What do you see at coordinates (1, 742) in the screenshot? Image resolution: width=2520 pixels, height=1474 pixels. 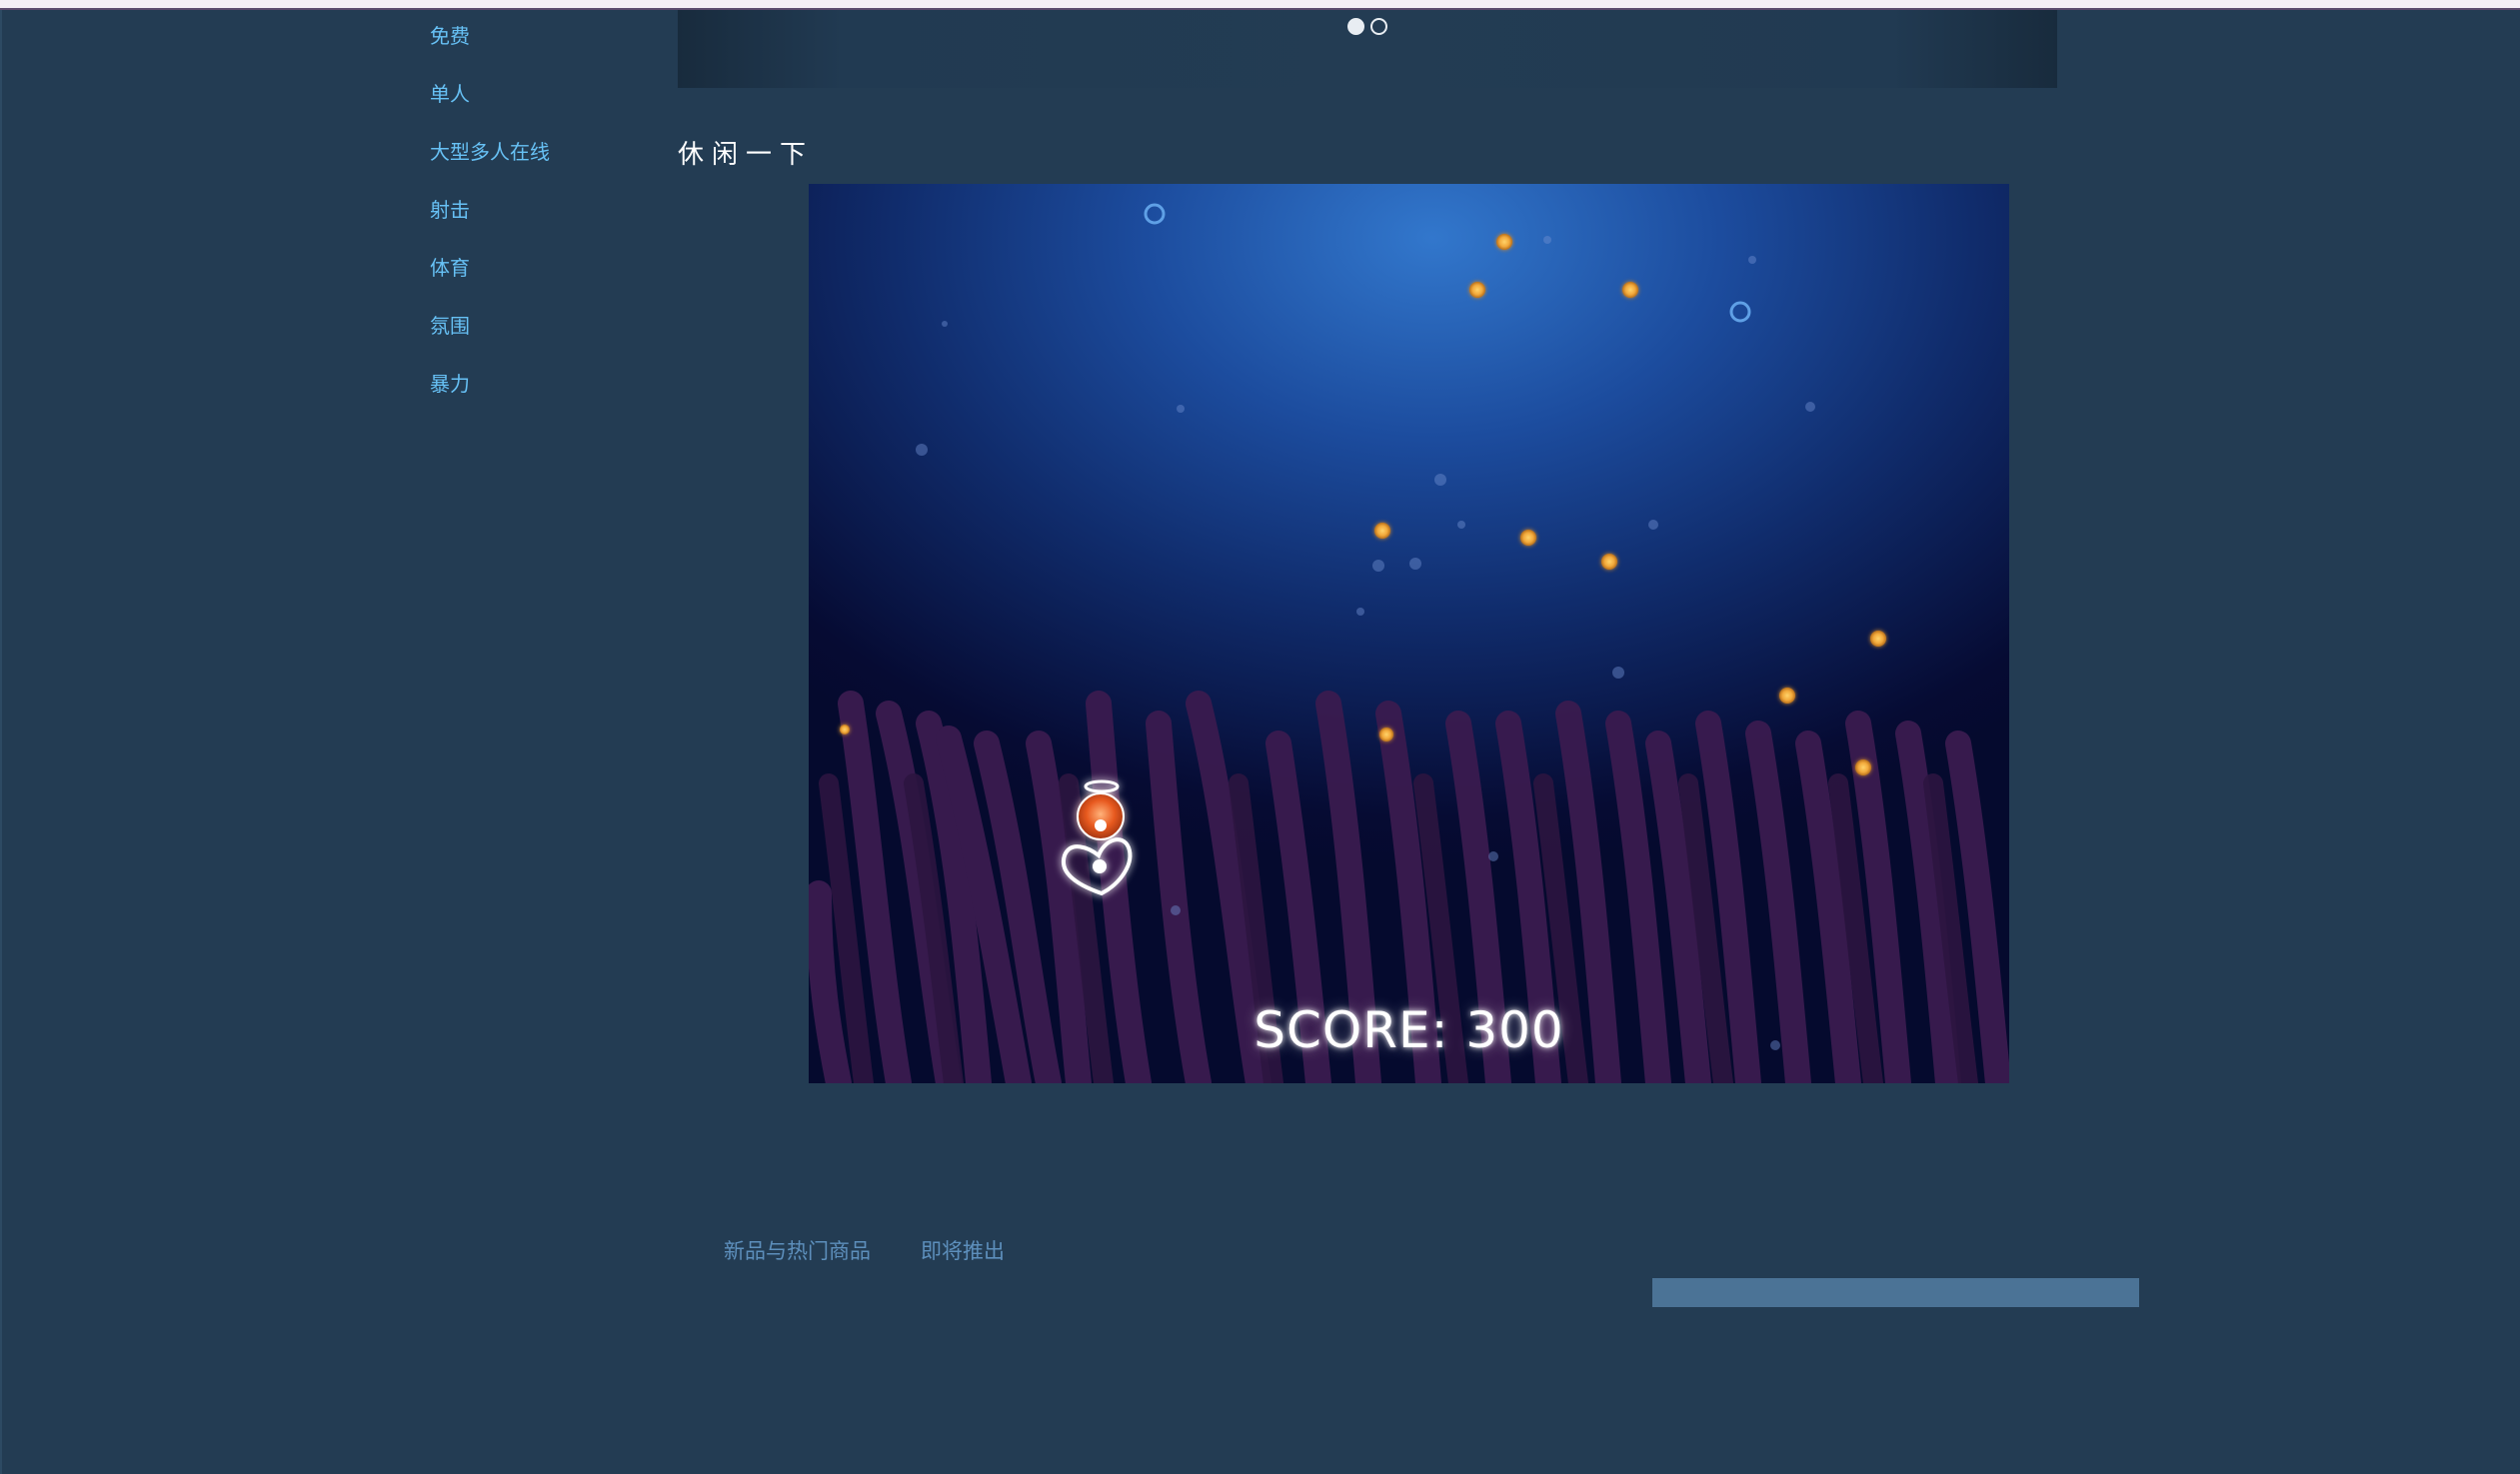 I see `window-left-edge` at bounding box center [1, 742].